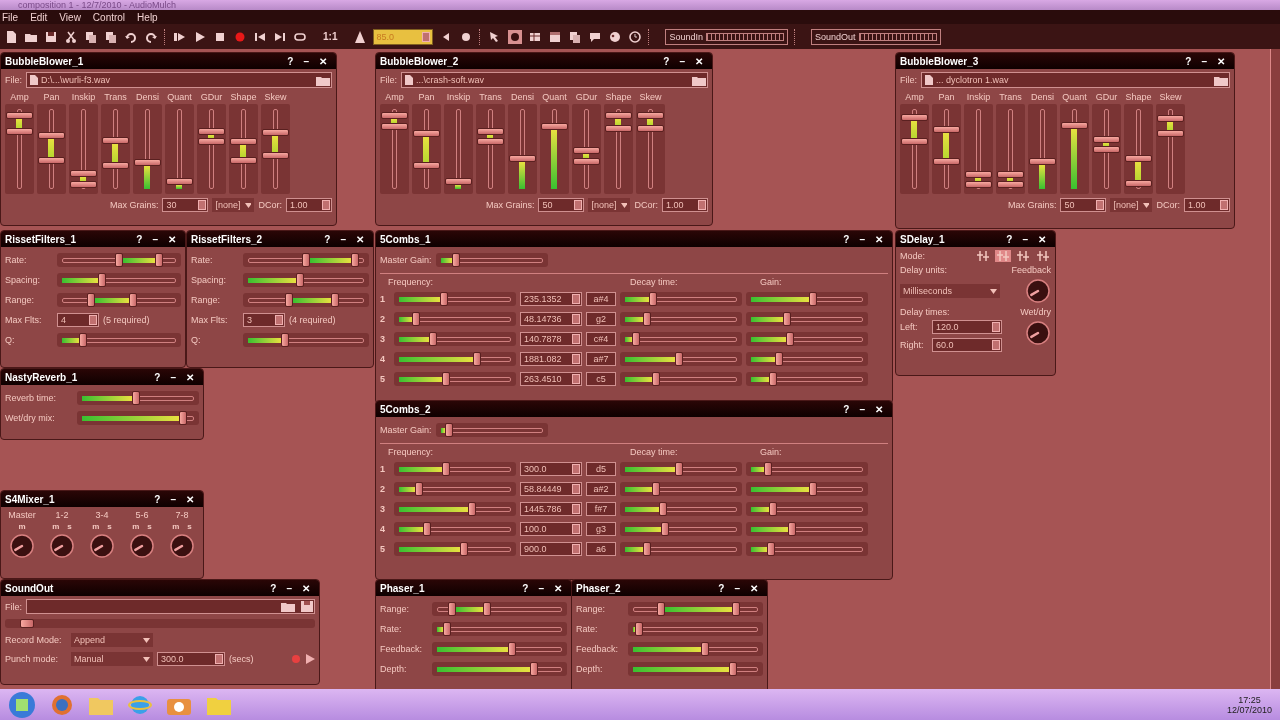  Describe the element at coordinates (950, 291) in the screenshot. I see `dropdown: Milliseconds` at that location.